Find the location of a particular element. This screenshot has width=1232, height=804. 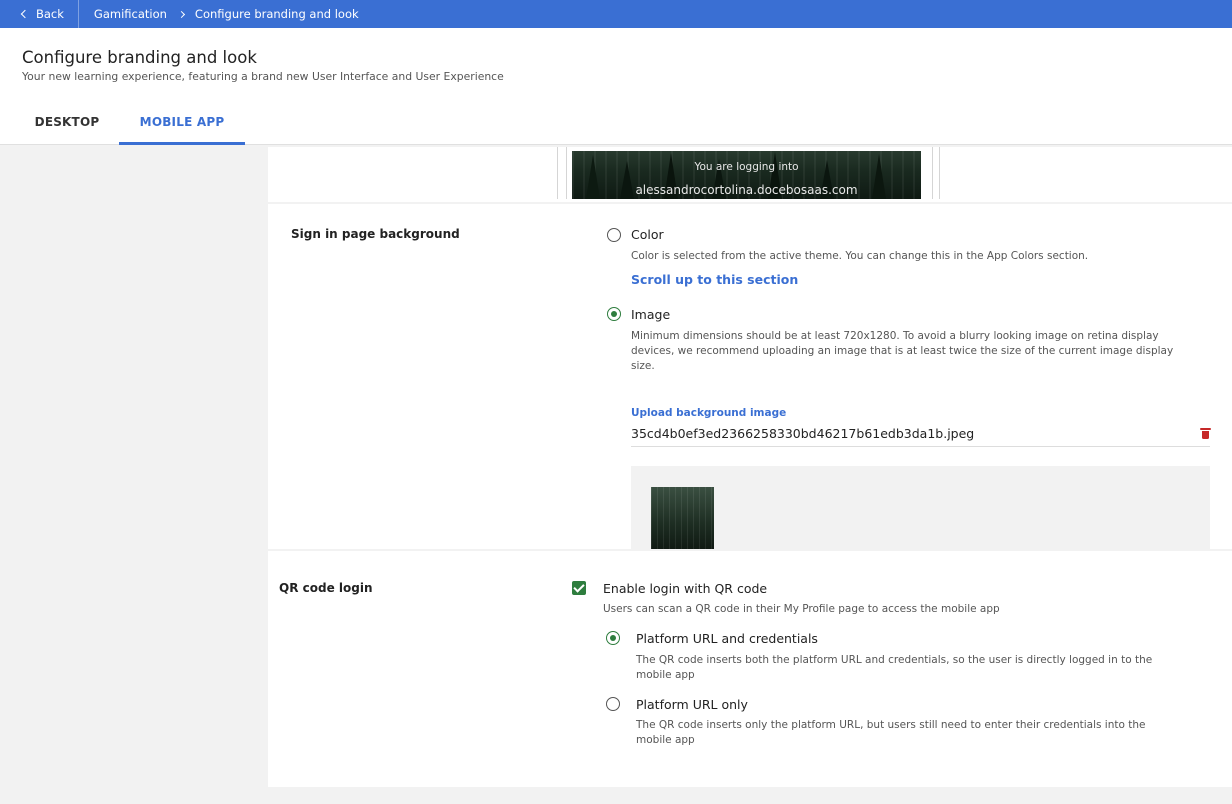

radio-image is located at coordinates (614, 314).